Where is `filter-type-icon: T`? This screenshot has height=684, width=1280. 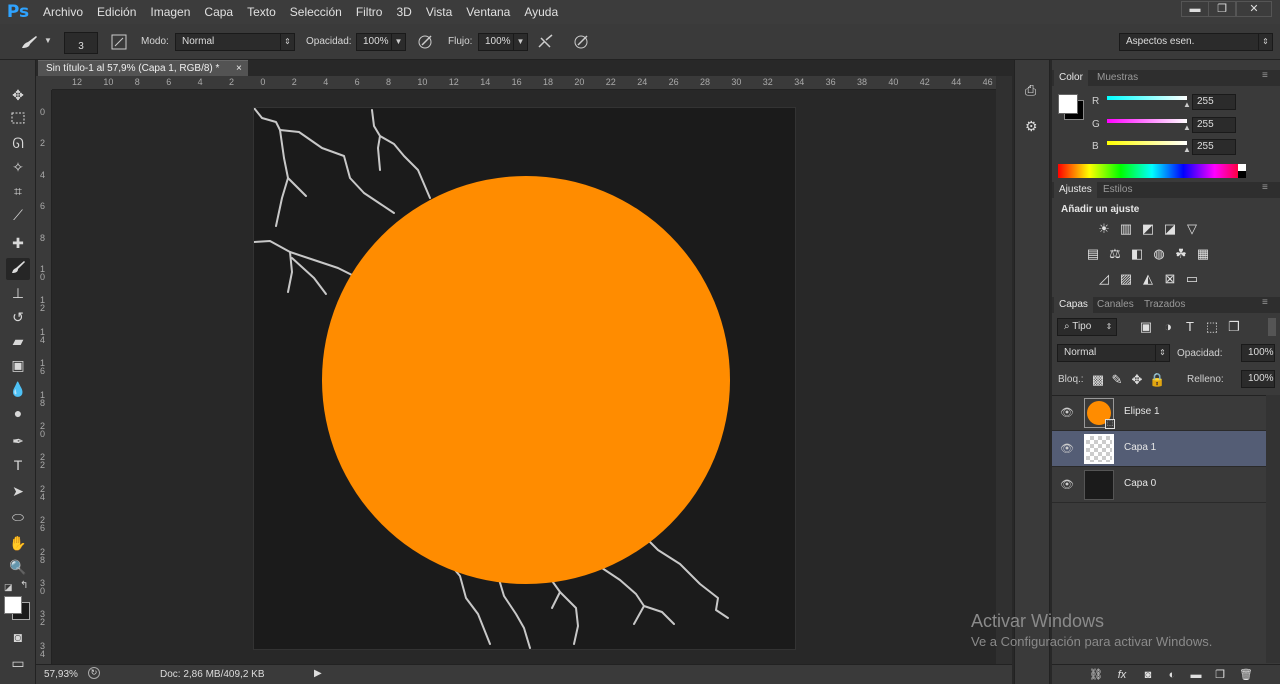
filter-type-icon: T is located at coordinates (1190, 327).